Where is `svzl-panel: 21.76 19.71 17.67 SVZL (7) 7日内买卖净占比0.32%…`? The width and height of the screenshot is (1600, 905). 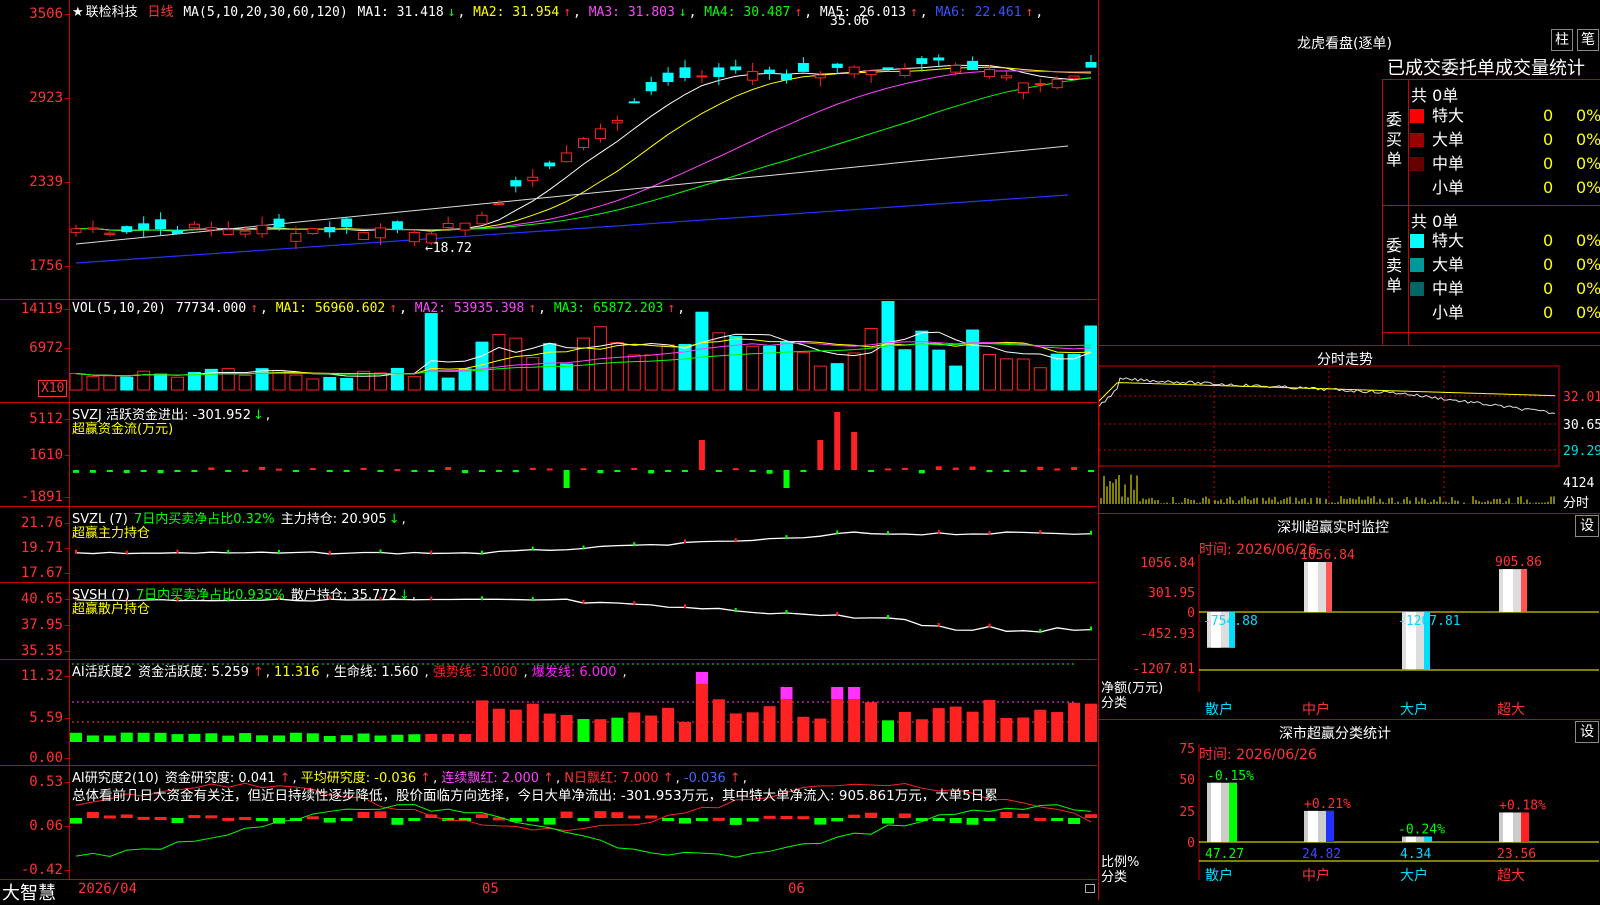 svzl-panel: 21.76 19.71 17.67 SVZL (7) 7日内买卖净占比0.32%… is located at coordinates (548, 545).